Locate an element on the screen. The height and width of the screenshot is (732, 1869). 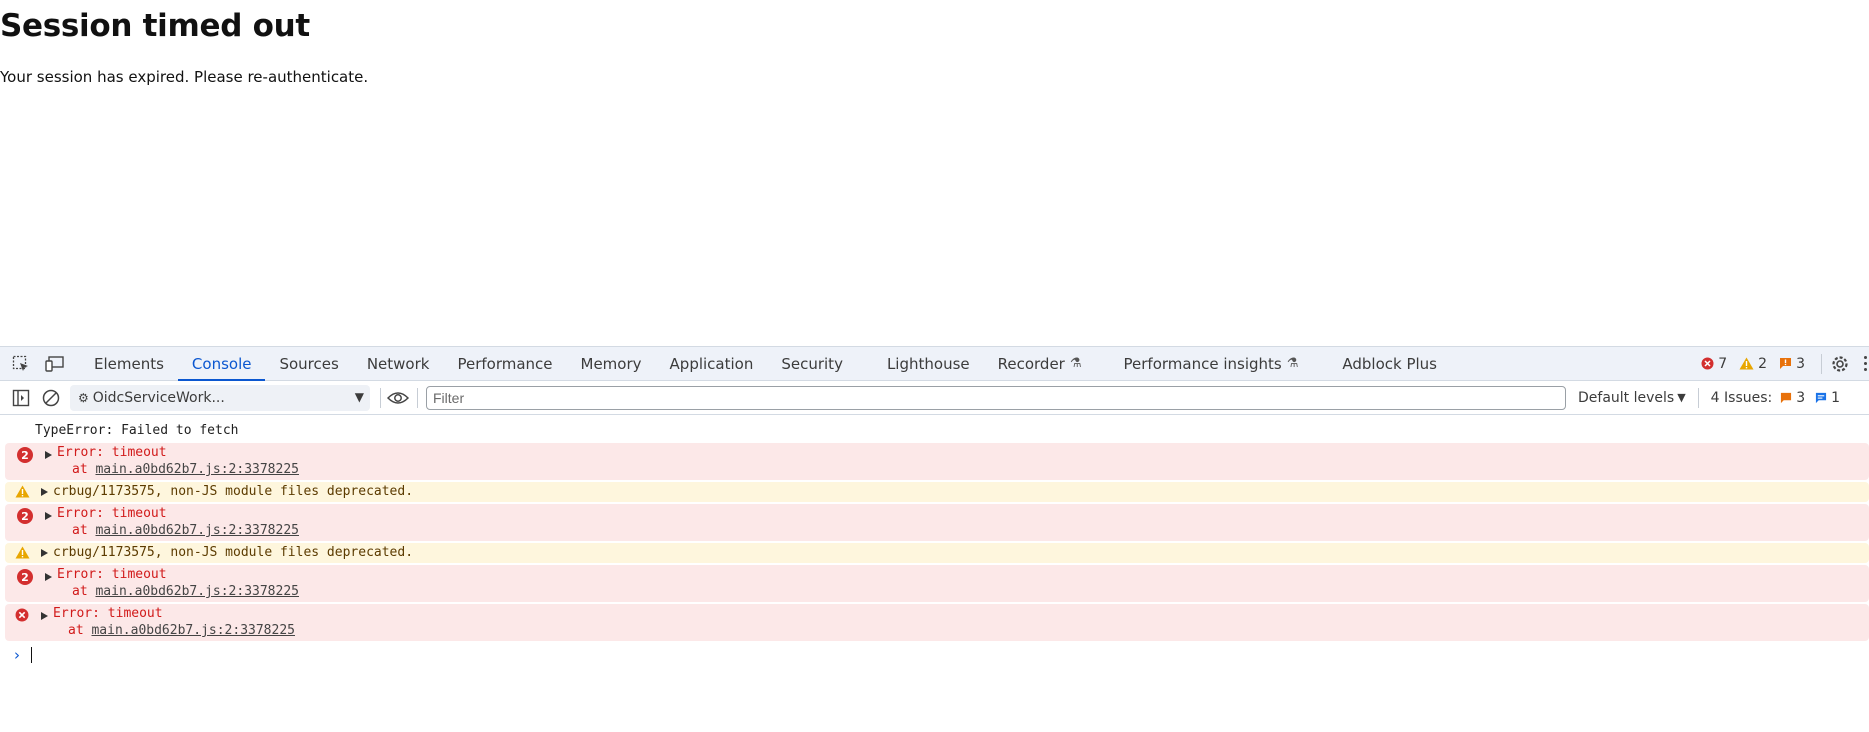
tab-lighthouse: Lighthouse is located at coordinates (928, 363).